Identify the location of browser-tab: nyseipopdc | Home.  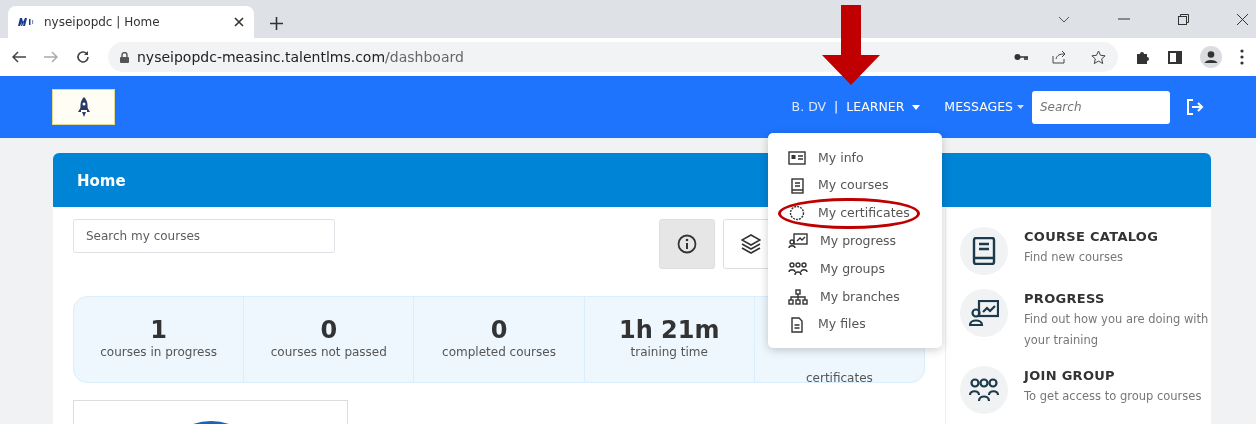
(131, 22).